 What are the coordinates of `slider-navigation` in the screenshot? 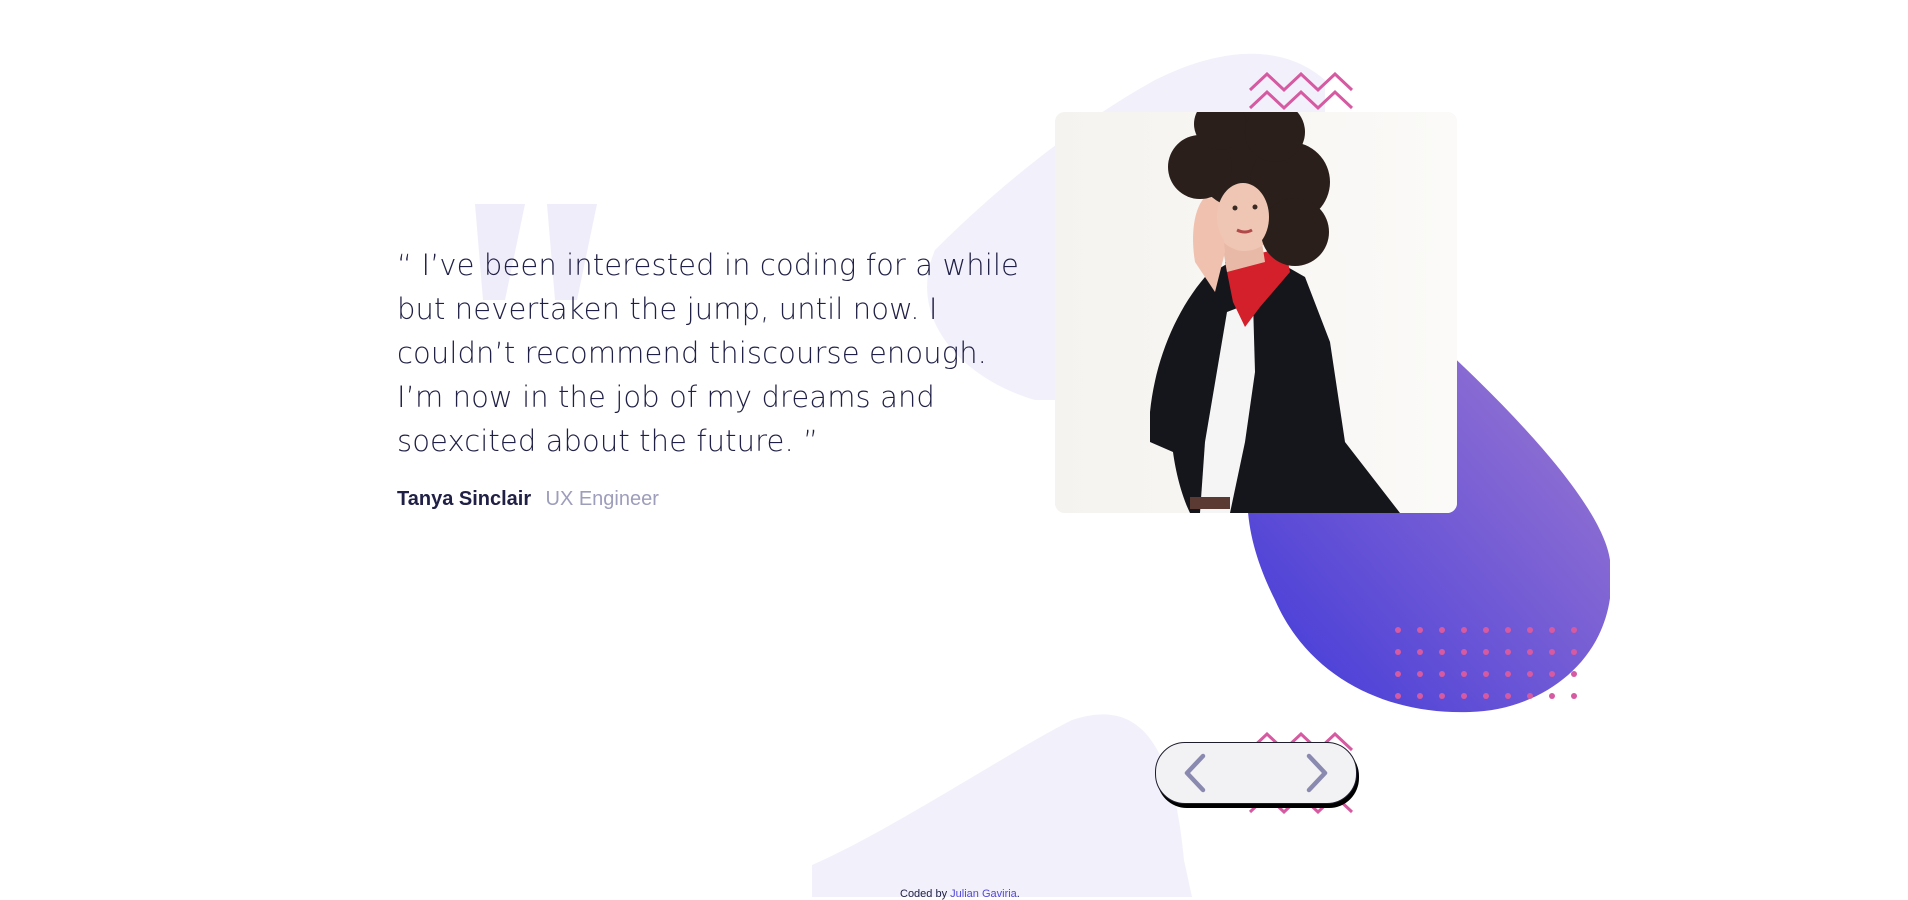 It's located at (1256, 773).